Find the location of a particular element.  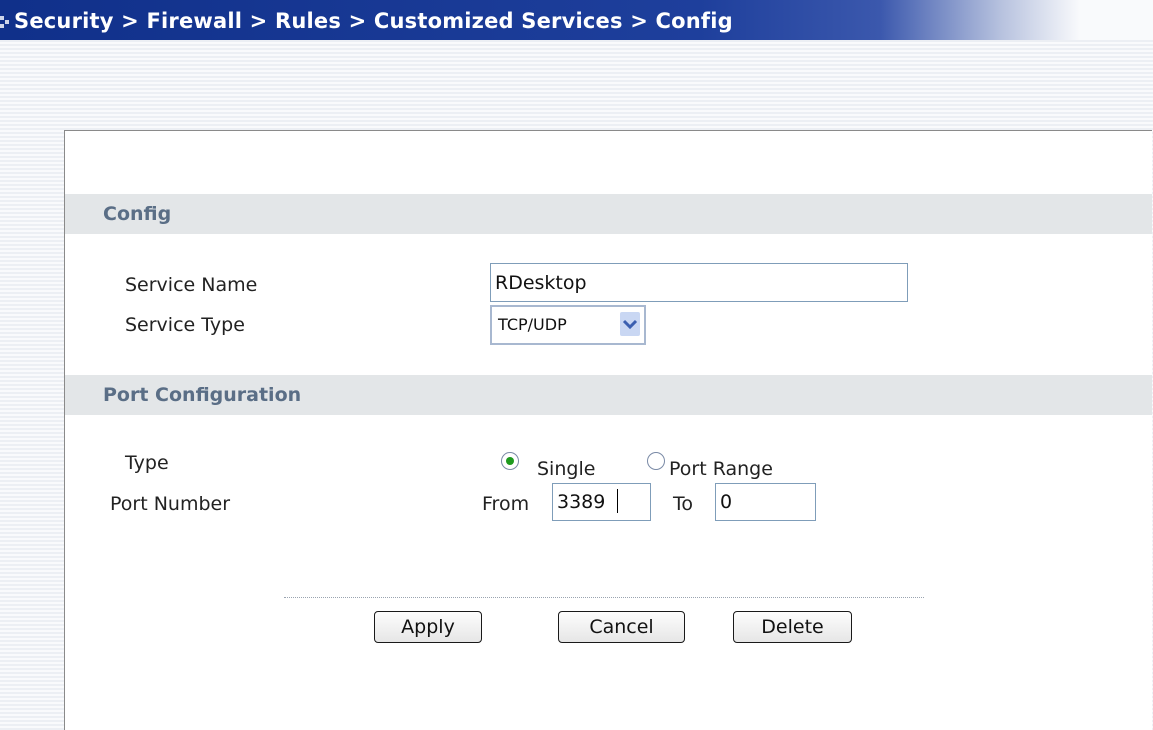

port-section-header: Port Configuration is located at coordinates (608, 395).